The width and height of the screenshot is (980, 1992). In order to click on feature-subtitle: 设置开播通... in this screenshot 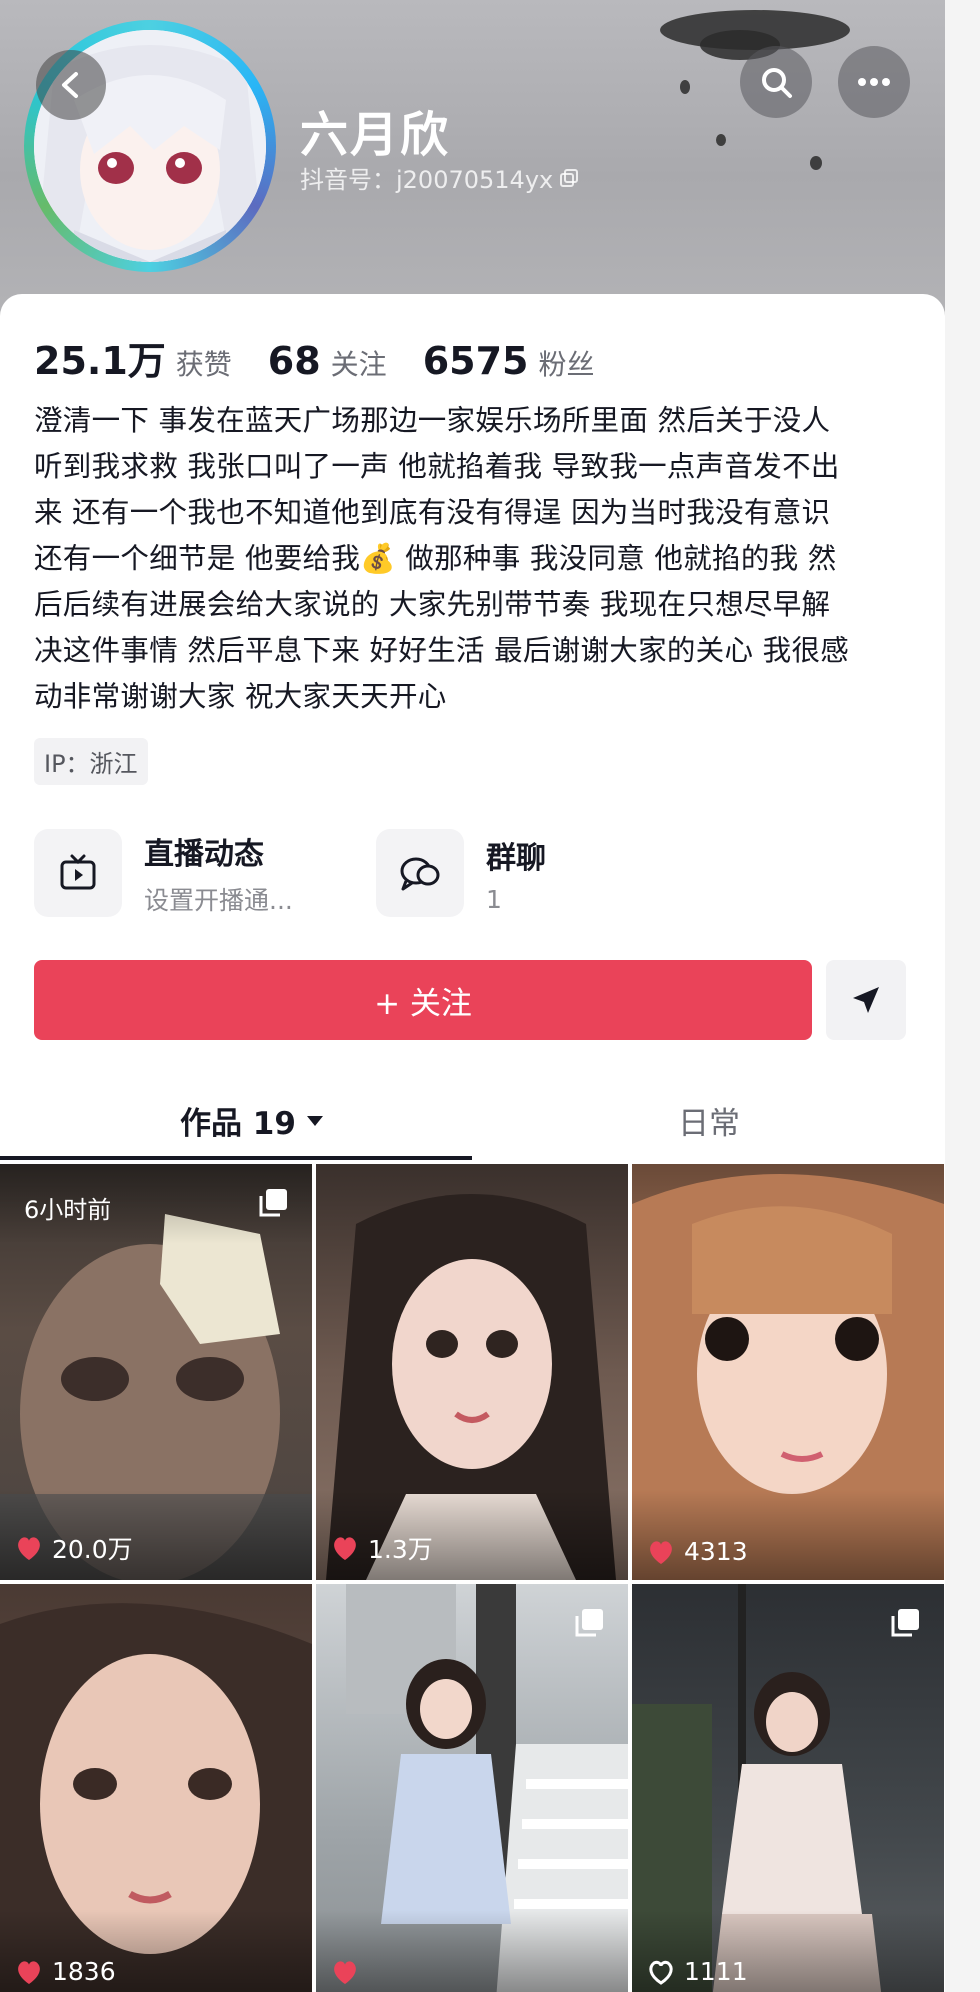, I will do `click(218, 900)`.